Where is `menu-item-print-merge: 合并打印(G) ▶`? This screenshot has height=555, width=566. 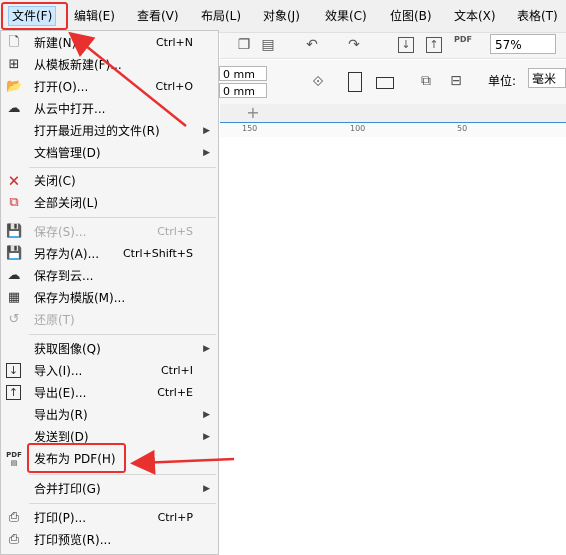
menu-item-print-merge: 合并打印(G) ▶ is located at coordinates (109, 489).